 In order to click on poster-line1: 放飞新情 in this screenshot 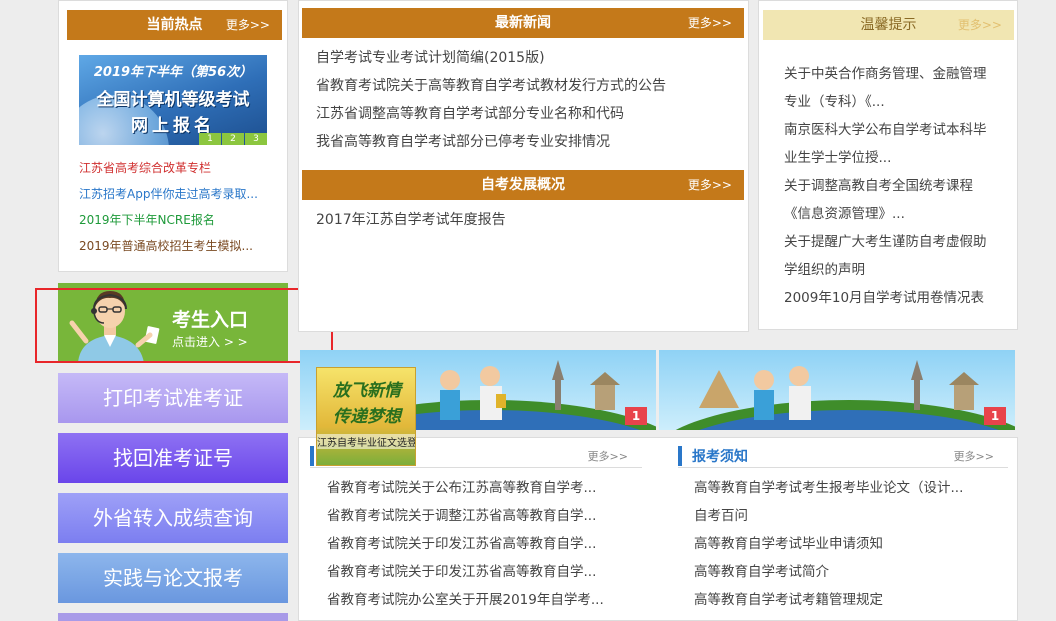, I will do `click(367, 391)`.